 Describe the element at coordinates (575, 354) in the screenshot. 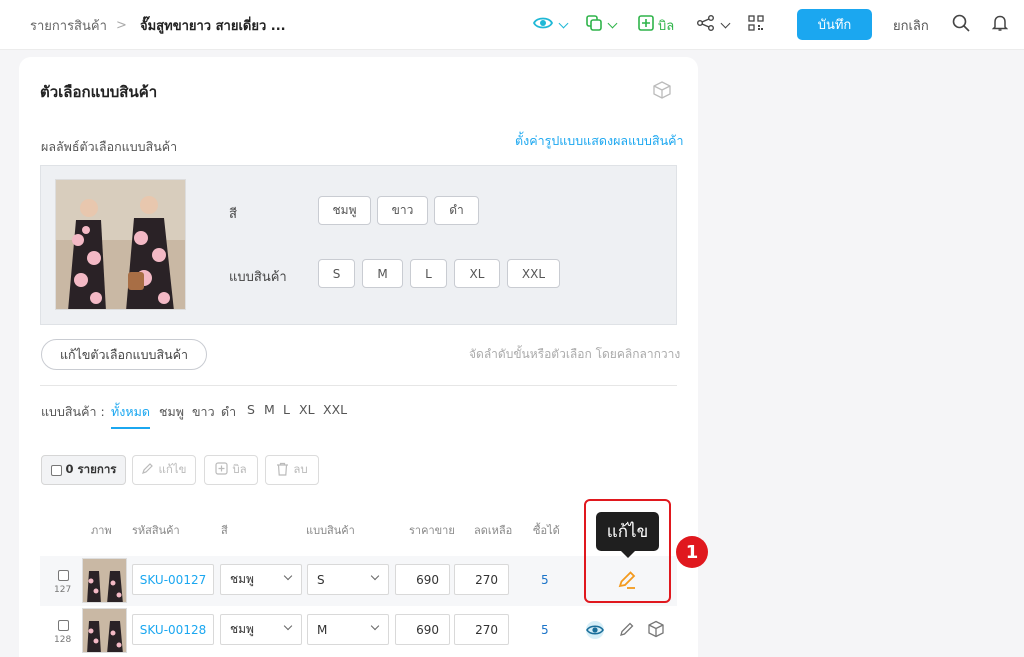

I see `drag-hint: จัดลำดับขั้นหรือตัวเลือก โดยคลิกลากวาง` at that location.